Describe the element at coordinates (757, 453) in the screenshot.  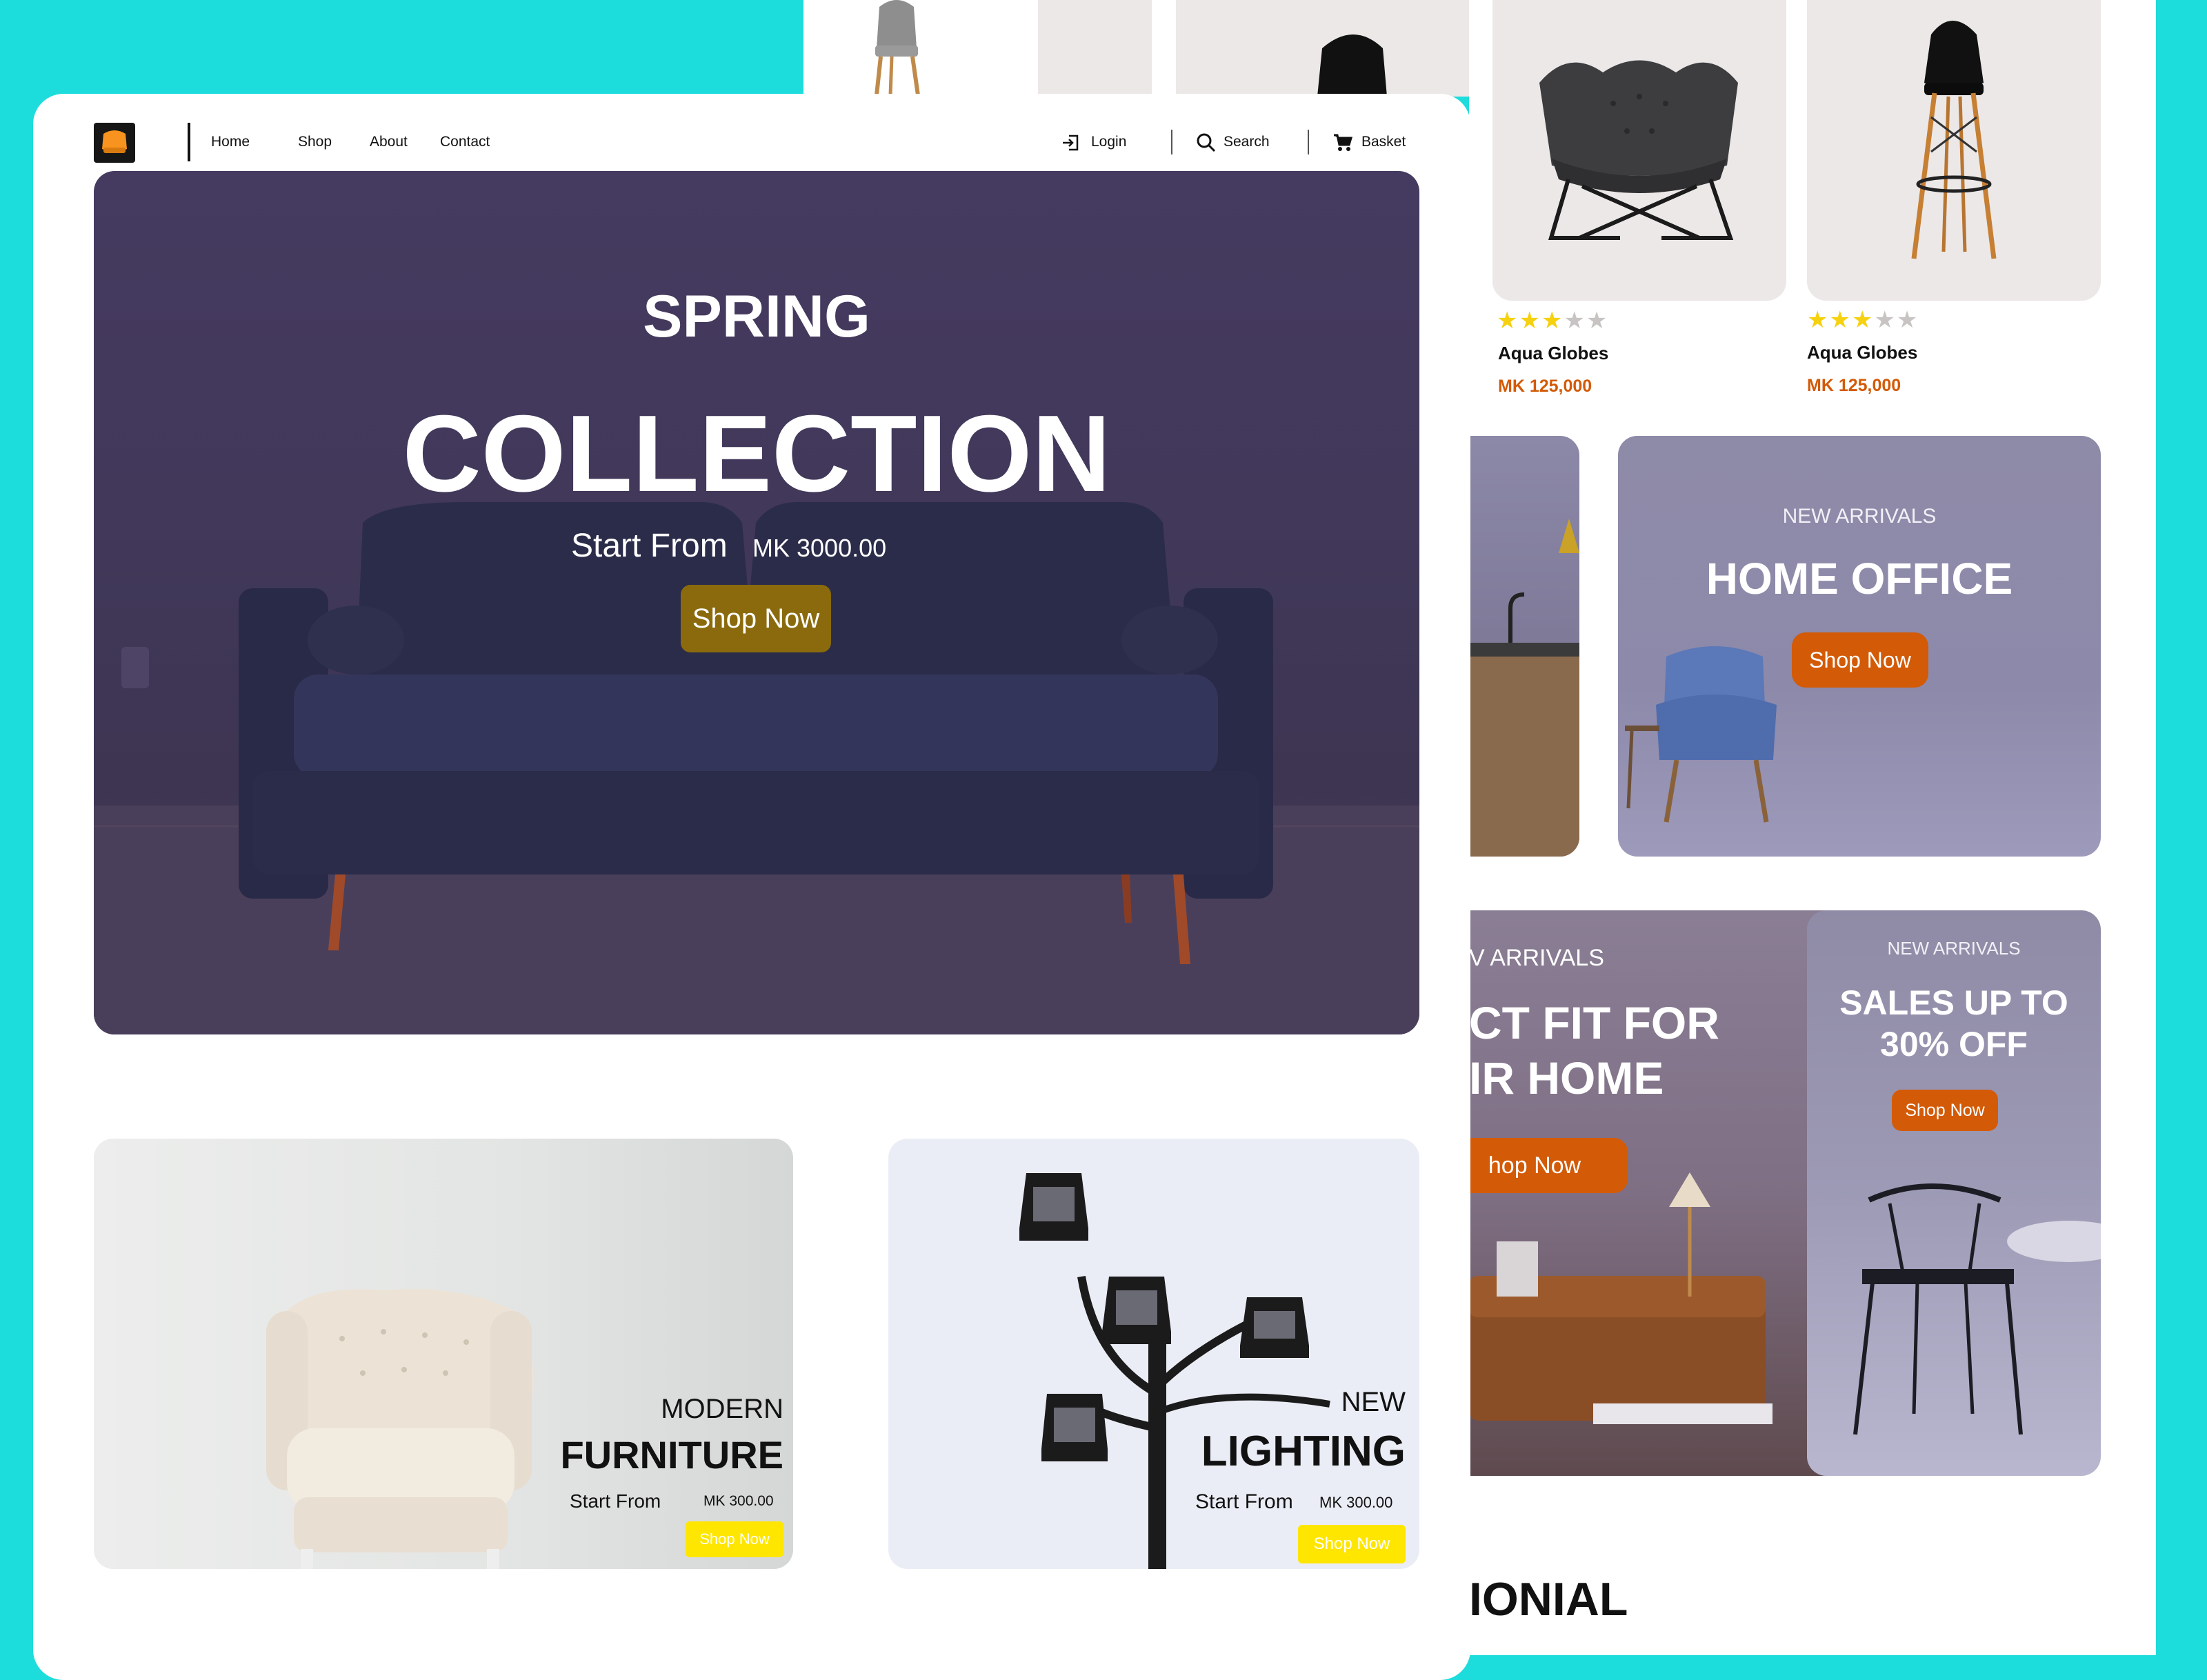
I see `hero-title: COLLECTION` at that location.